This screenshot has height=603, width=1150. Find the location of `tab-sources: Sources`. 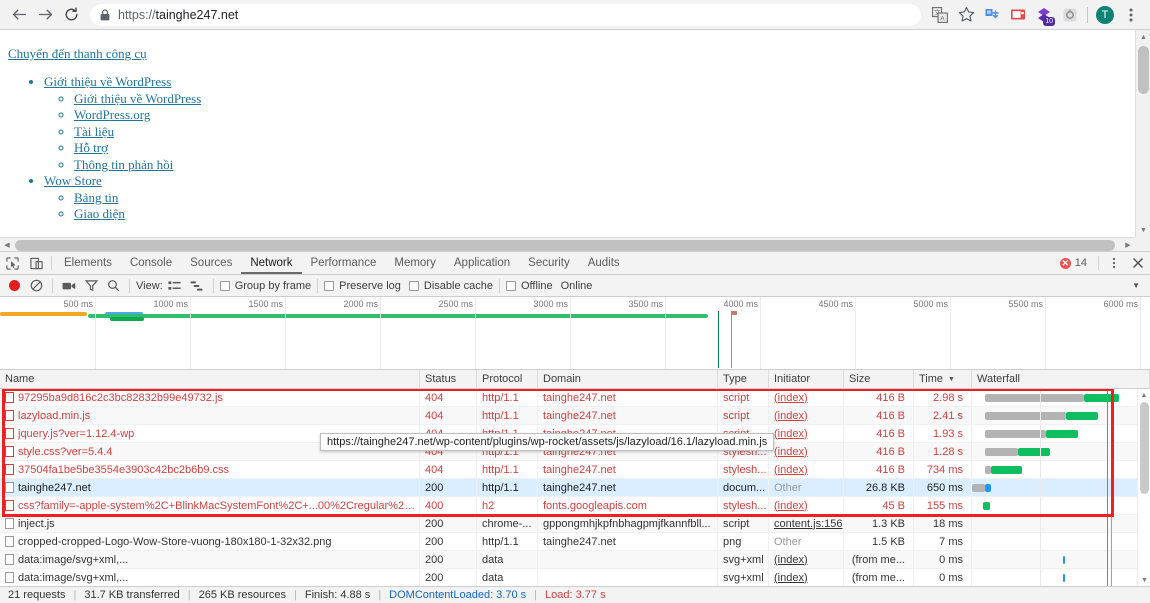

tab-sources: Sources is located at coordinates (211, 263).